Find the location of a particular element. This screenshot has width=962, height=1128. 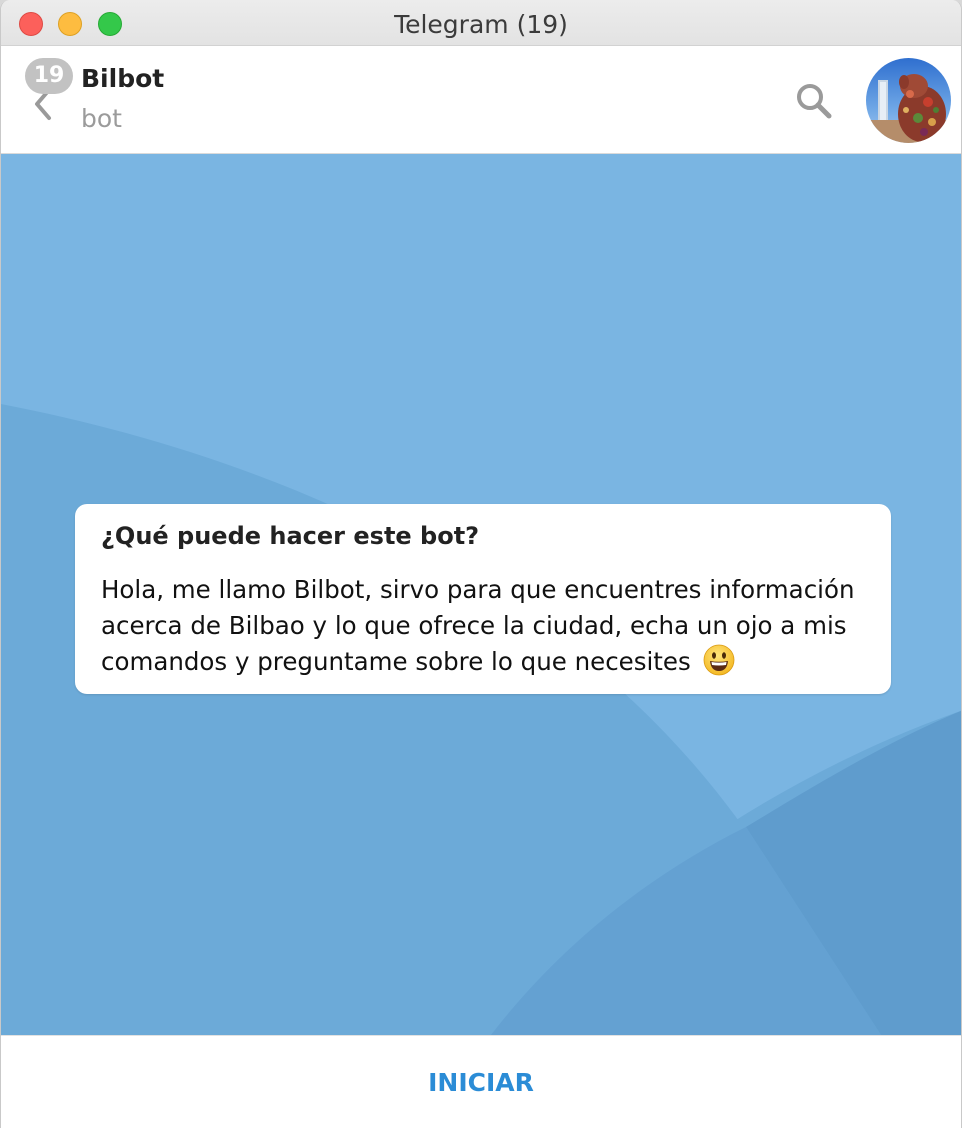

avatar is located at coordinates (908, 100).